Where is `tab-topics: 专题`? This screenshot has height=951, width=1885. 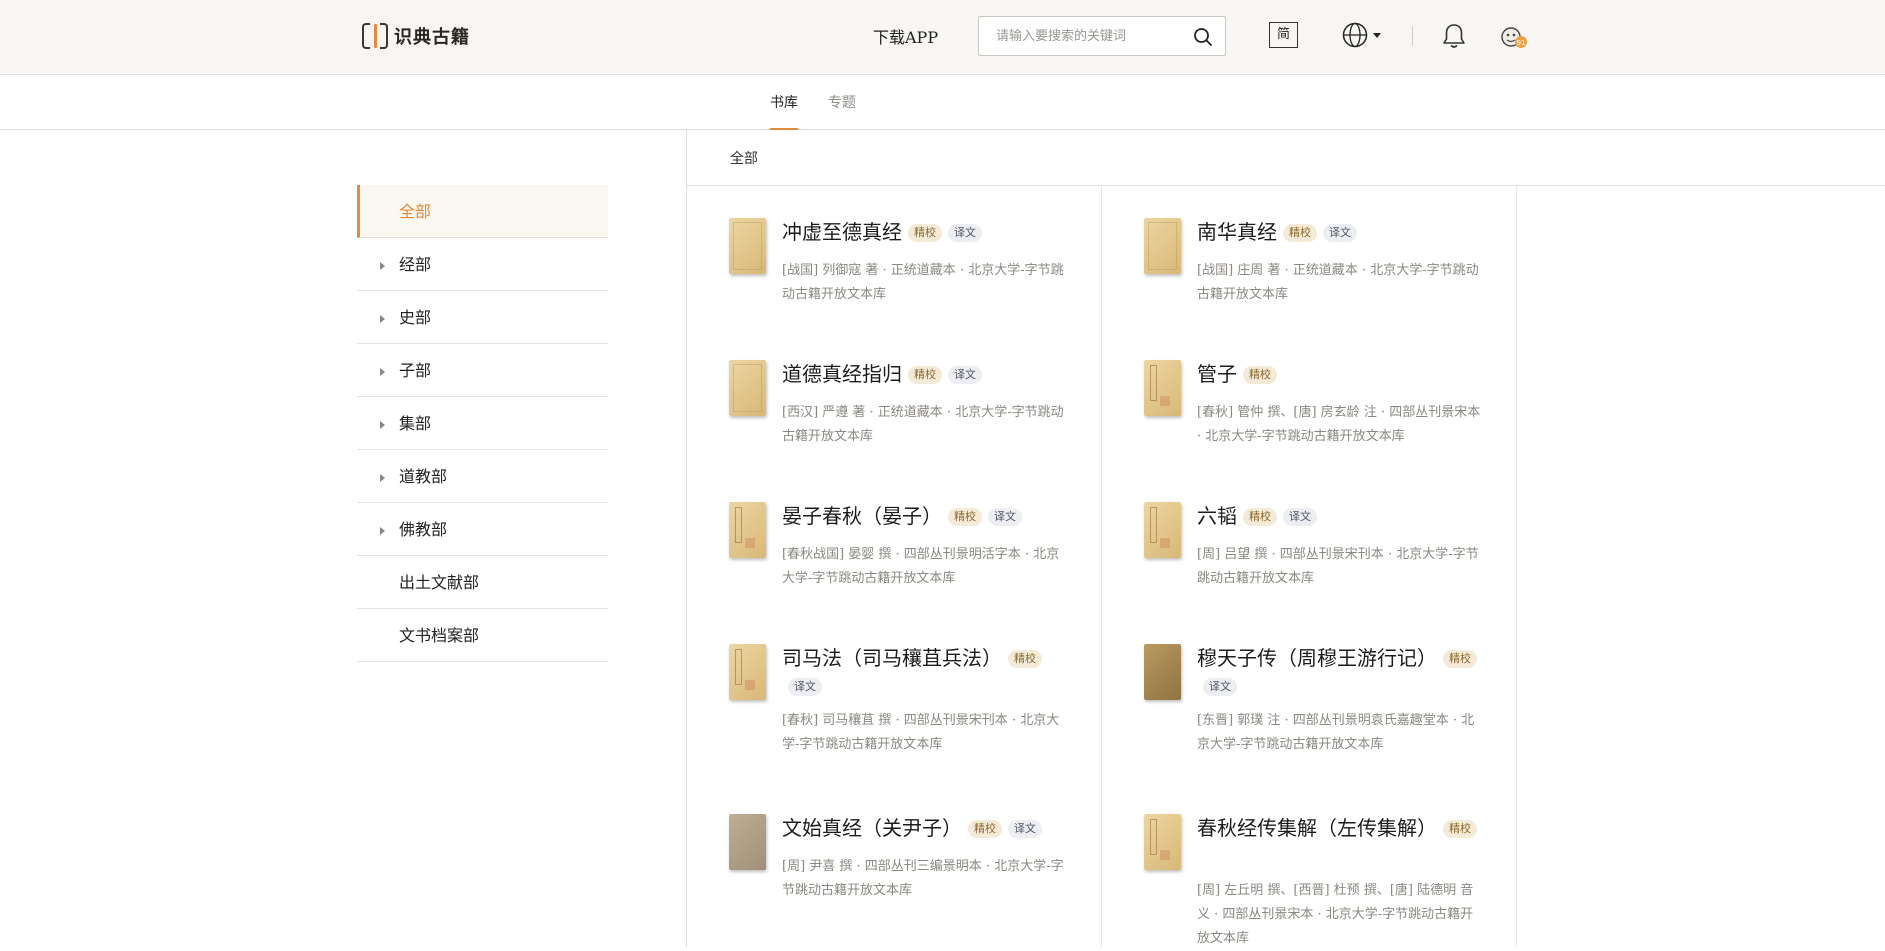
tab-topics: 专题 is located at coordinates (842, 111).